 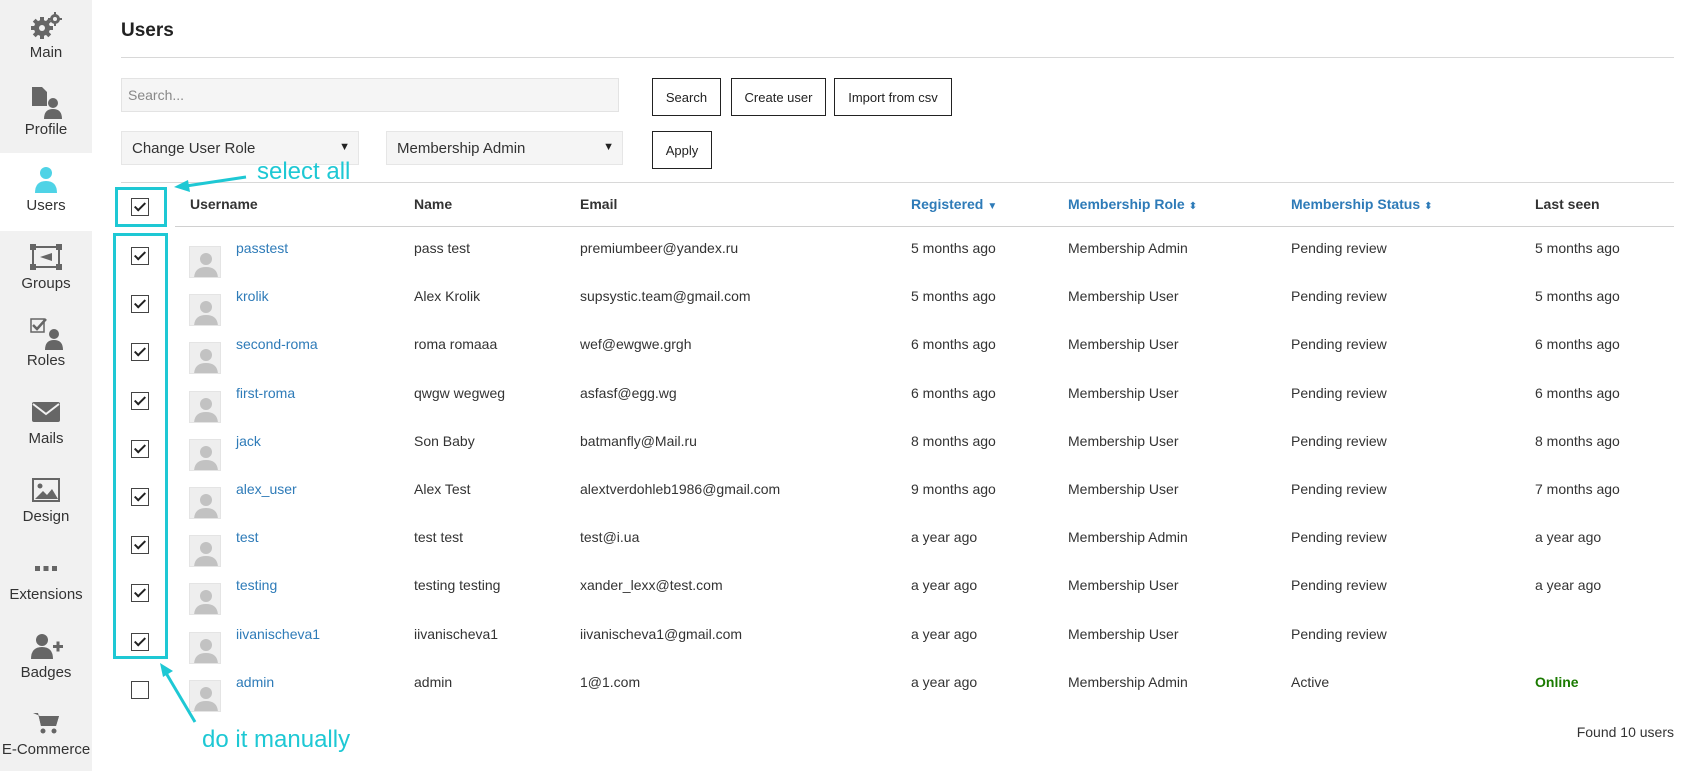 What do you see at coordinates (304, 171) in the screenshot?
I see `annotation-select-all: select all` at bounding box center [304, 171].